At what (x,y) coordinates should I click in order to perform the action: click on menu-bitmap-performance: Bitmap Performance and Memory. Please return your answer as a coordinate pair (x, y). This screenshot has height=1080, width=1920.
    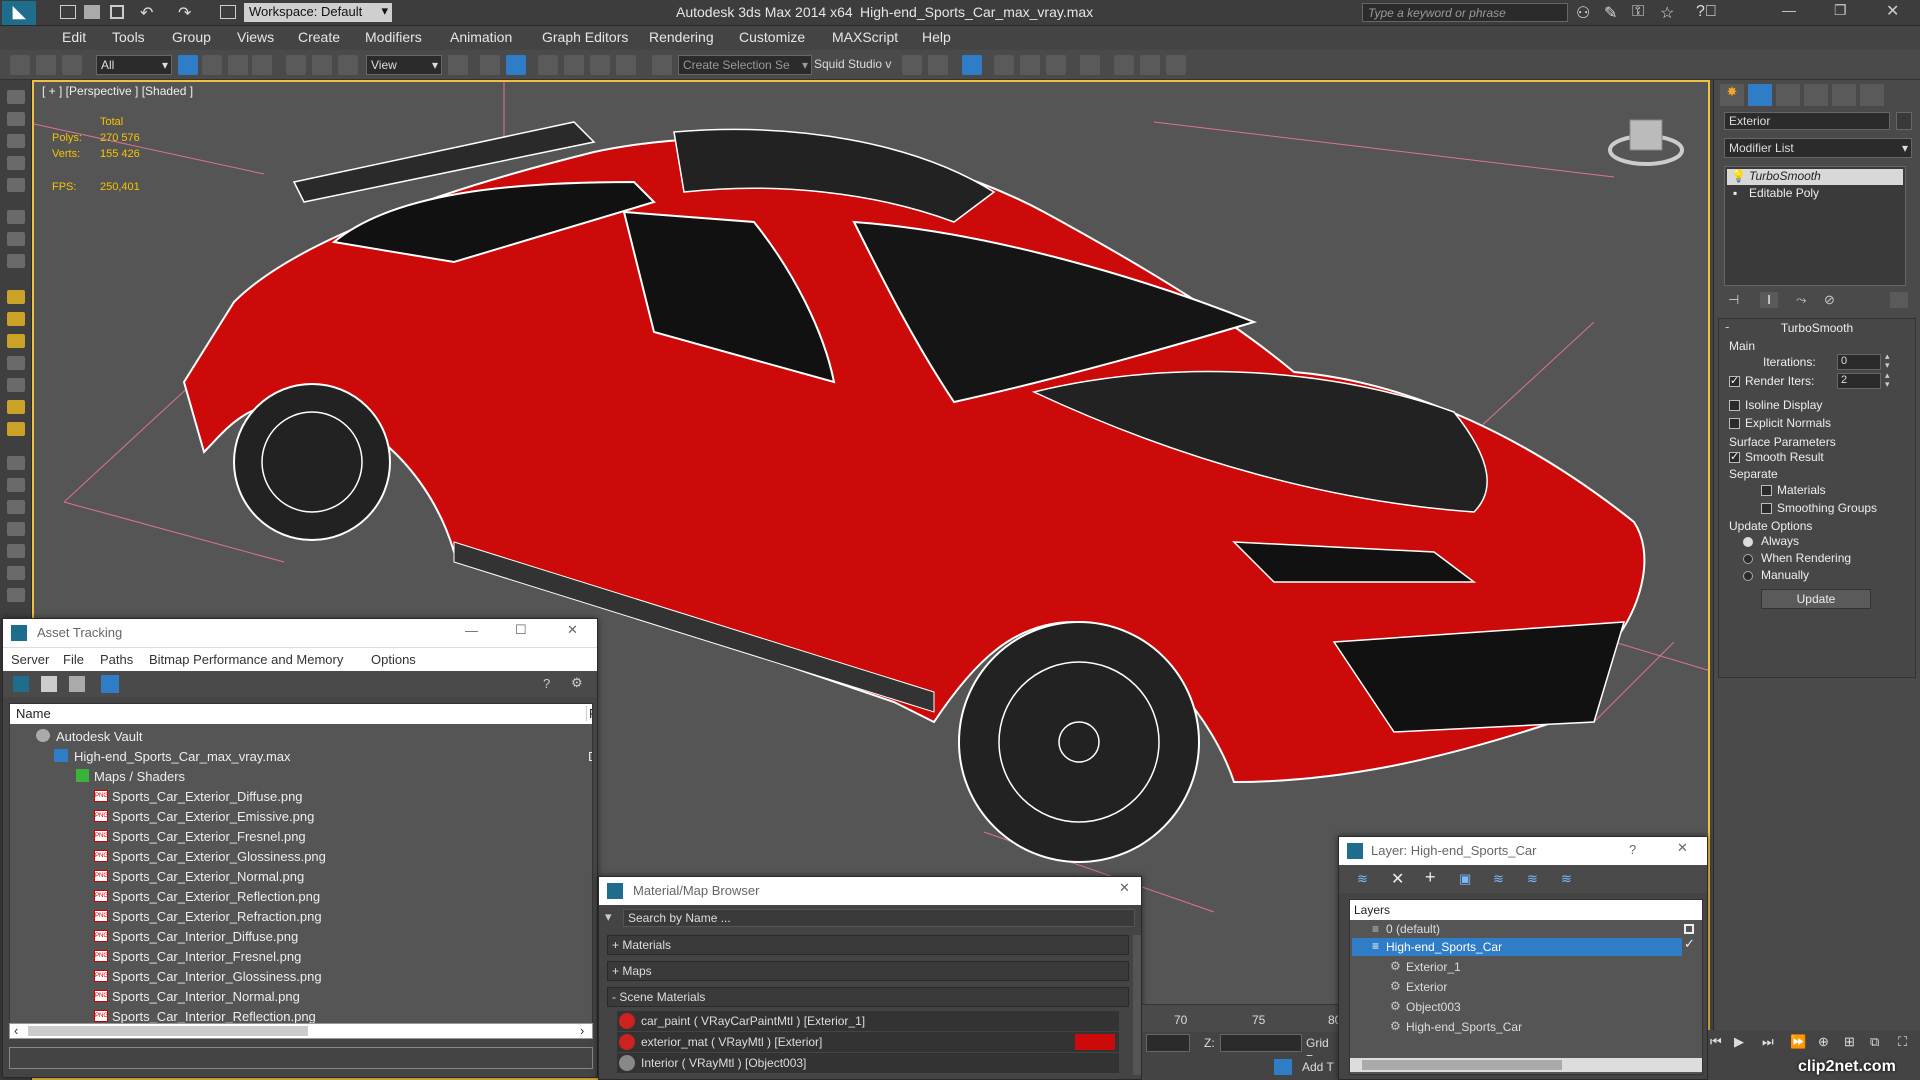
    Looking at the image, I should click on (246, 659).